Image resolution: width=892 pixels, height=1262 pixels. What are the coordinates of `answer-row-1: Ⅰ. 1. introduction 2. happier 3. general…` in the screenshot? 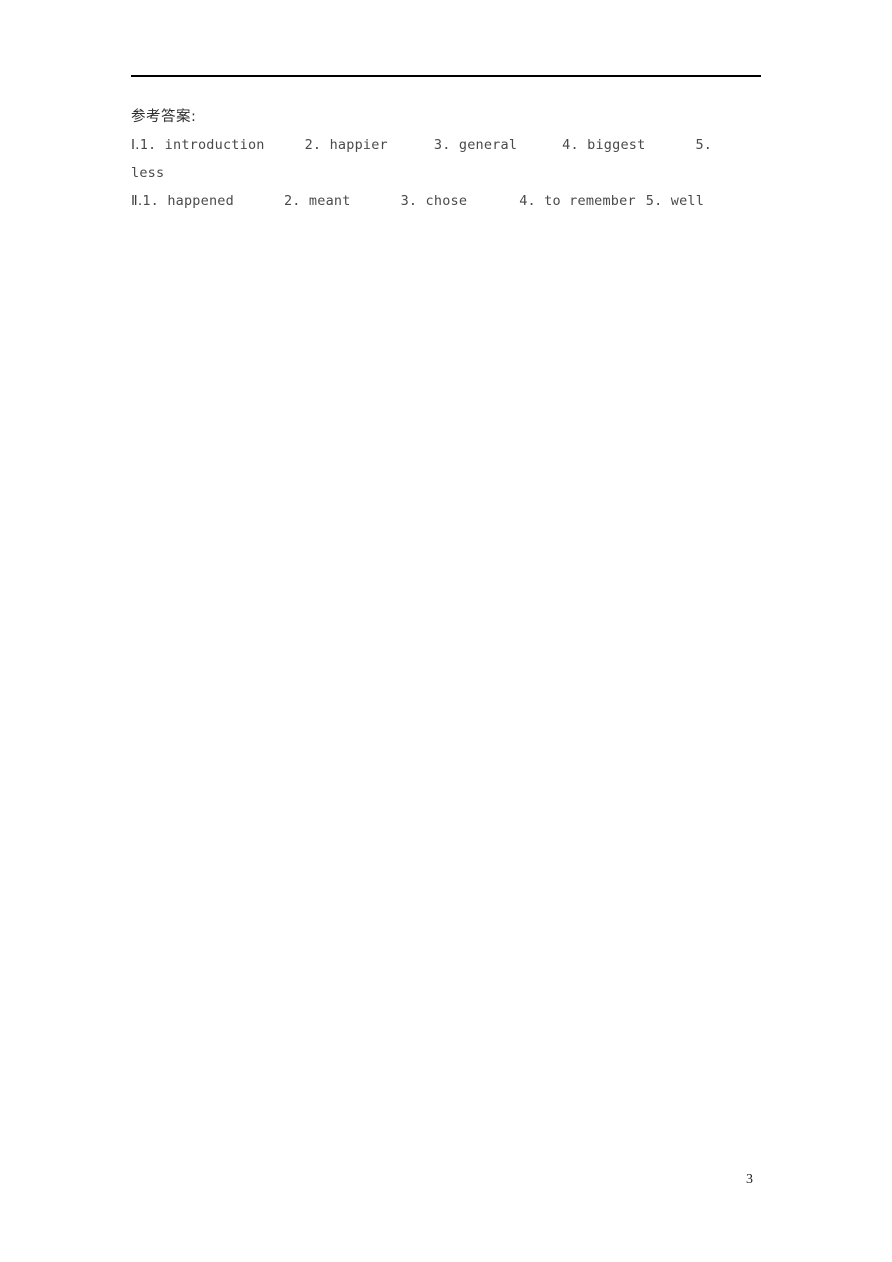 It's located at (448, 145).